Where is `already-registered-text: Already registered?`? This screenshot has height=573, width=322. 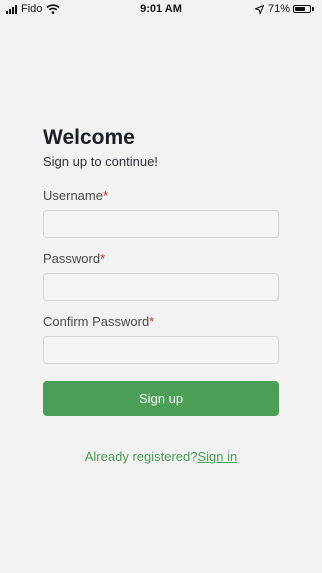
already-registered-text: Already registered? is located at coordinates (141, 456).